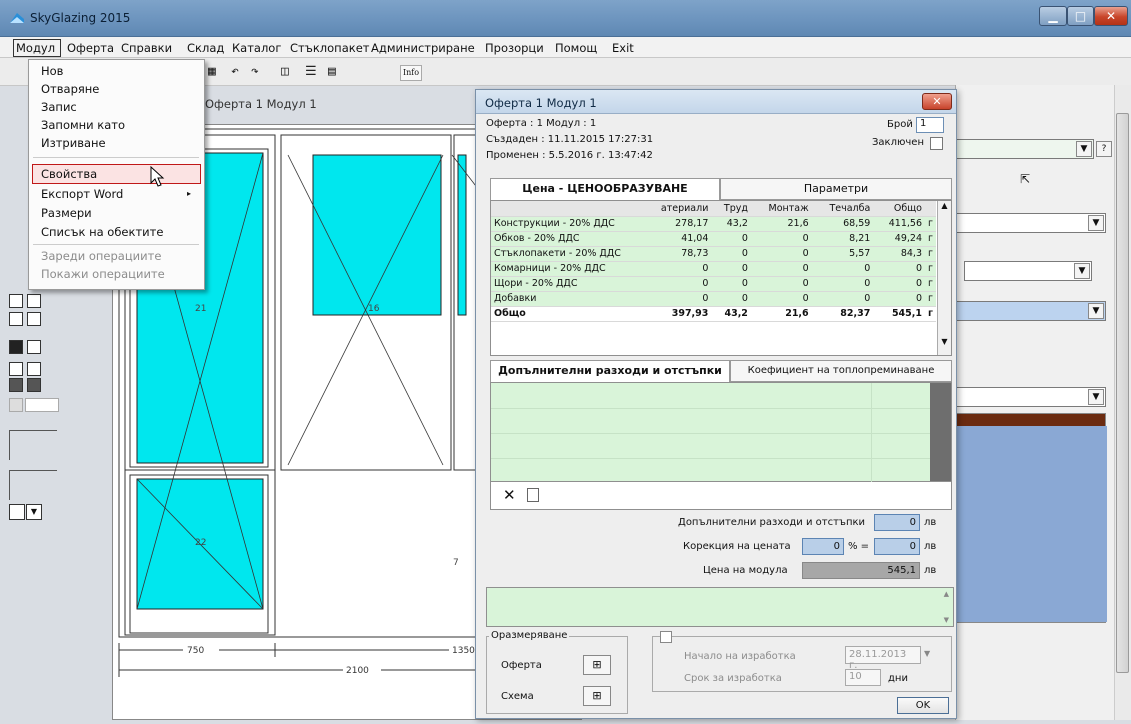 The image size is (1131, 724). What do you see at coordinates (411, 73) in the screenshot?
I see `info-button: Info` at bounding box center [411, 73].